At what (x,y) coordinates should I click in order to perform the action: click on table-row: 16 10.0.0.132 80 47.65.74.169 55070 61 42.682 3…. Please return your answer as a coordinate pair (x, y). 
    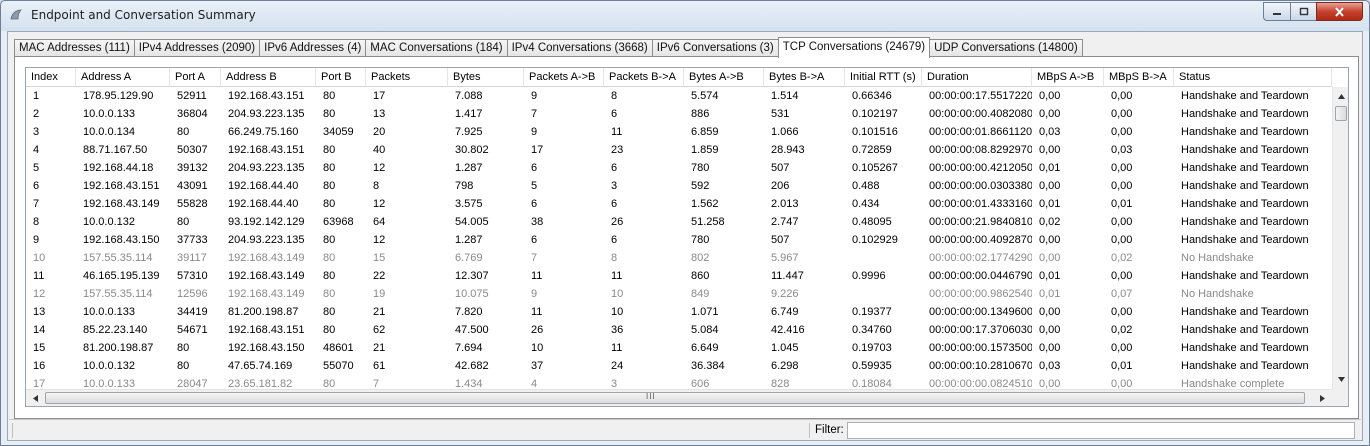
    Looking at the image, I should click on (679, 366).